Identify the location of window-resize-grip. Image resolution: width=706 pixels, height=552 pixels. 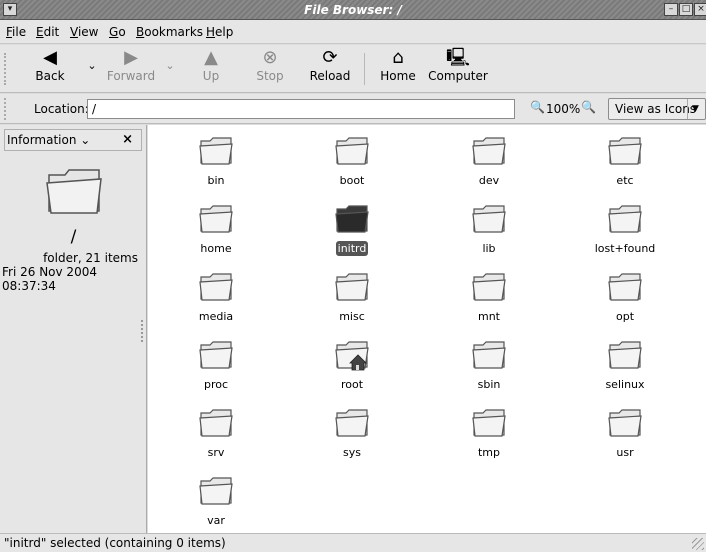
(698, 544).